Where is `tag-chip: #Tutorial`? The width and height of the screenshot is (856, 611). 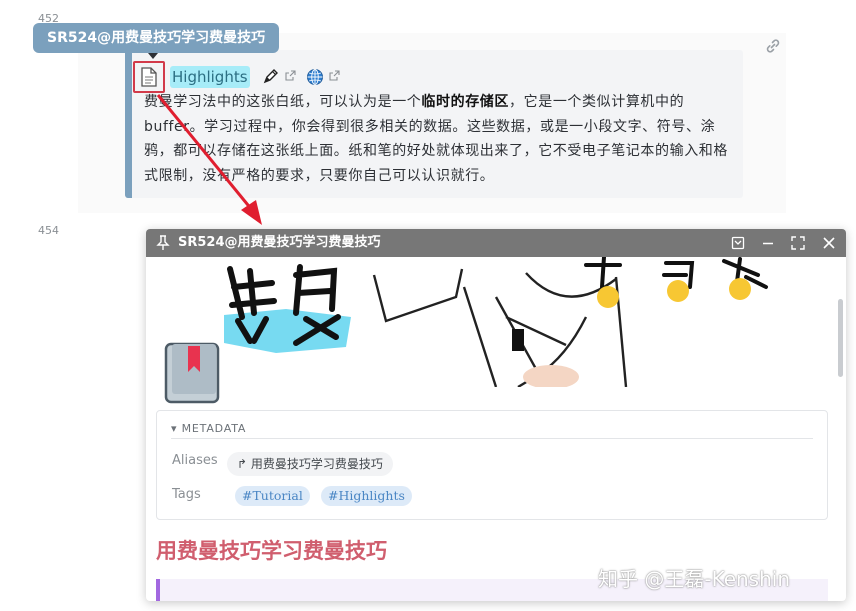 tag-chip: #Tutorial is located at coordinates (272, 496).